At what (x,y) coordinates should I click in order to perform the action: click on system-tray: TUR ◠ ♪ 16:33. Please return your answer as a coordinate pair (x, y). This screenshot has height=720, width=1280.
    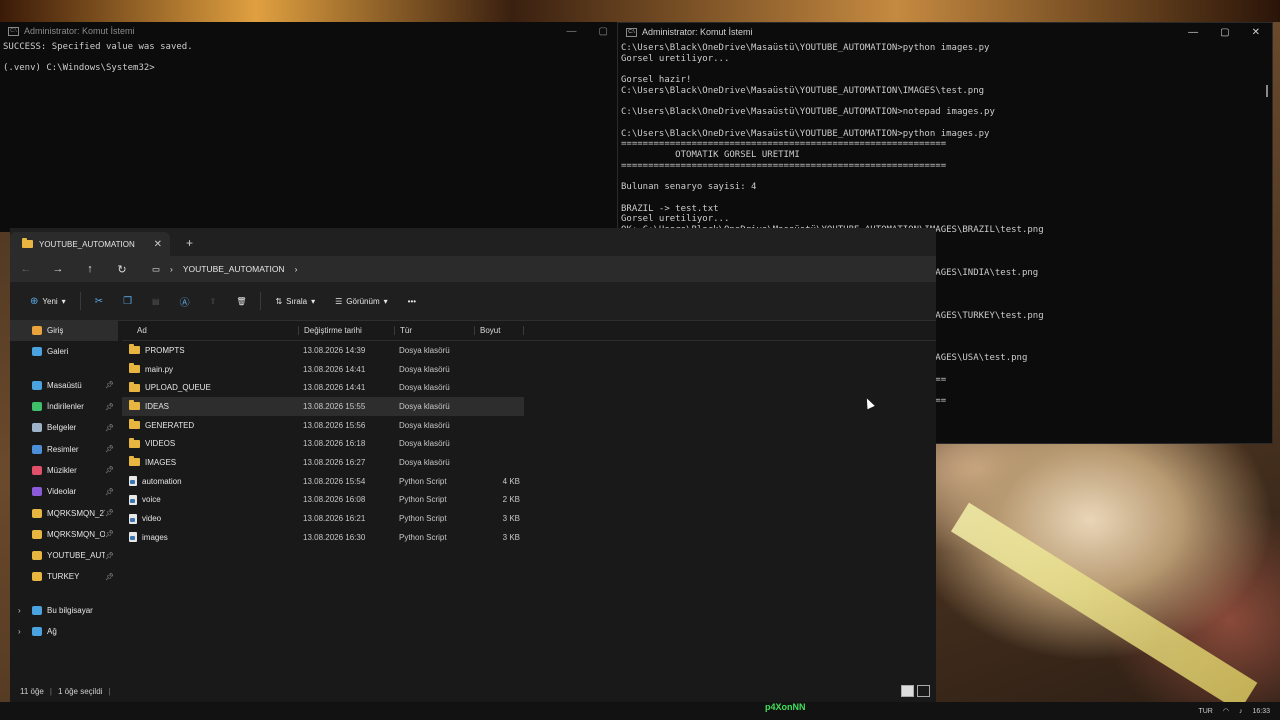
    Looking at the image, I should click on (1234, 711).